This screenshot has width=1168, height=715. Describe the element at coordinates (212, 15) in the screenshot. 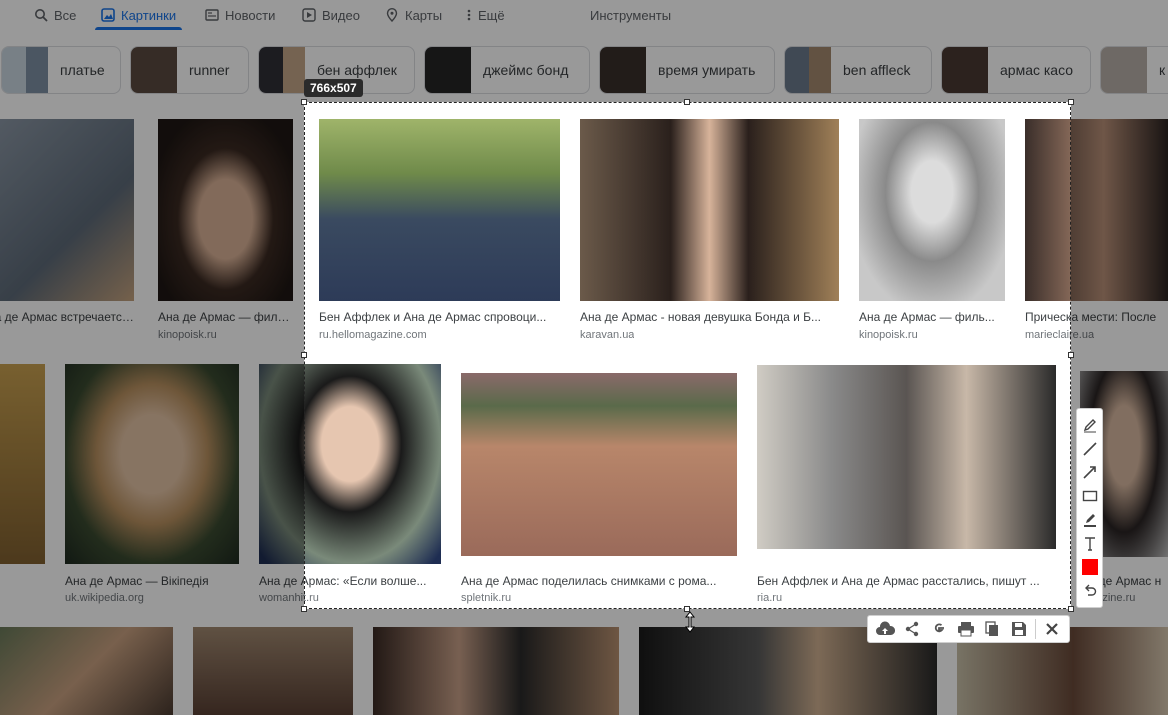

I see `news-icon` at that location.